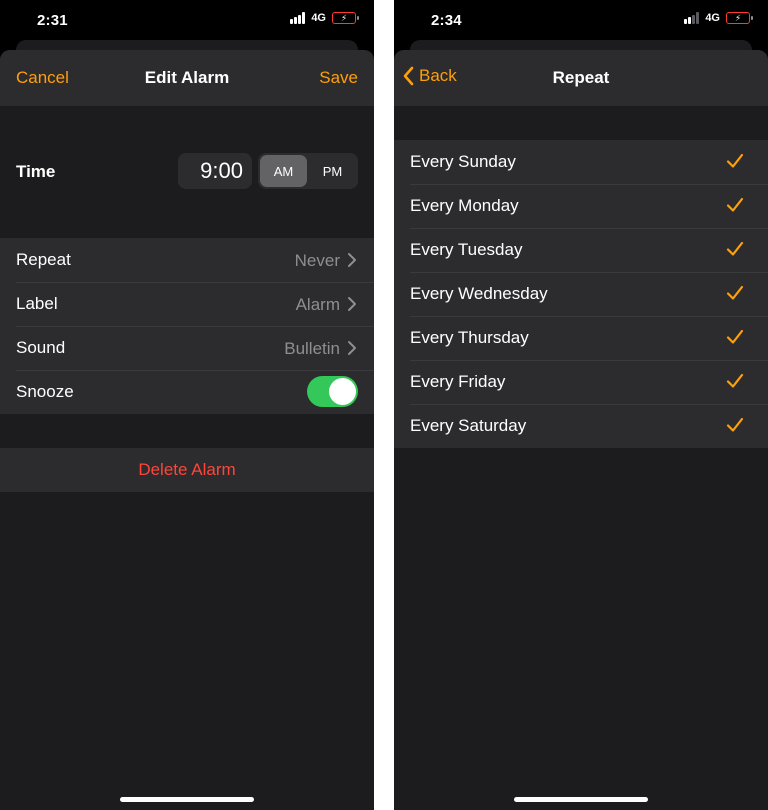 The height and width of the screenshot is (810, 768). Describe the element at coordinates (215, 171) in the screenshot. I see `time-value-field: 9:00` at that location.